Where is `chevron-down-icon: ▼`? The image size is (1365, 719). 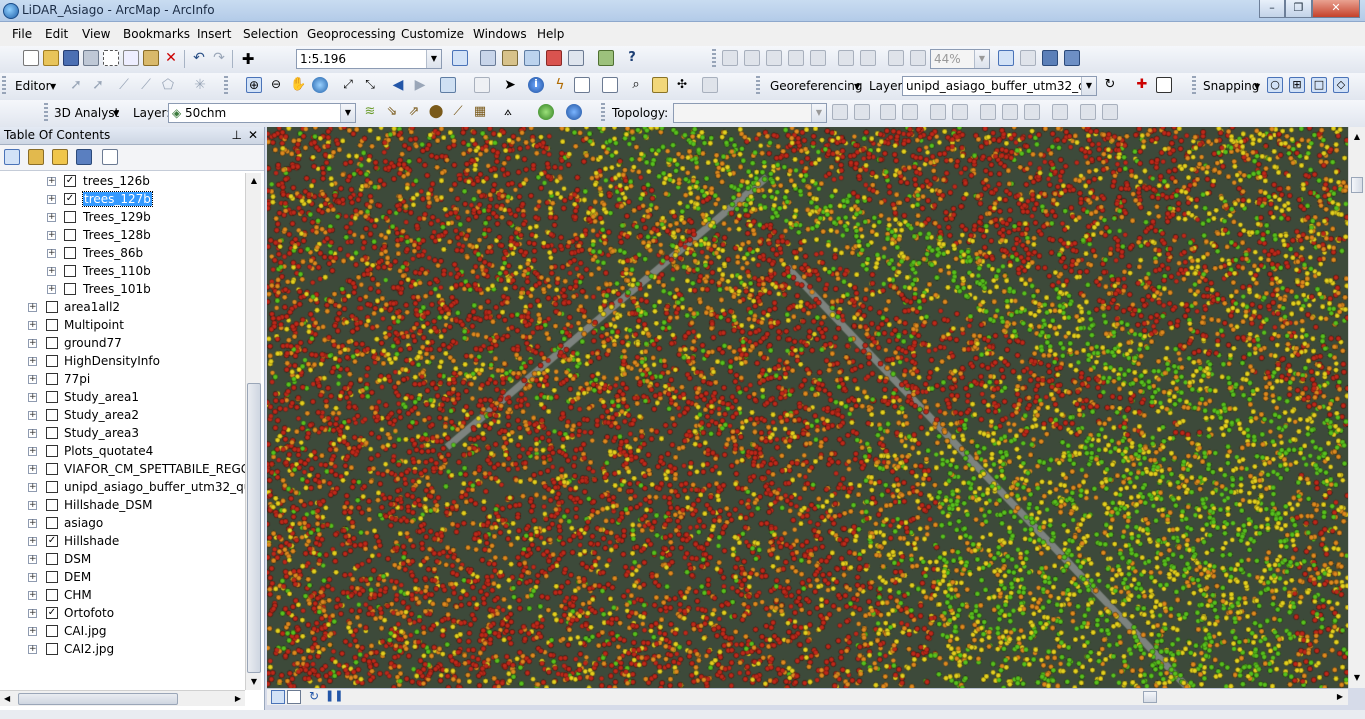 chevron-down-icon: ▼ is located at coordinates (818, 113).